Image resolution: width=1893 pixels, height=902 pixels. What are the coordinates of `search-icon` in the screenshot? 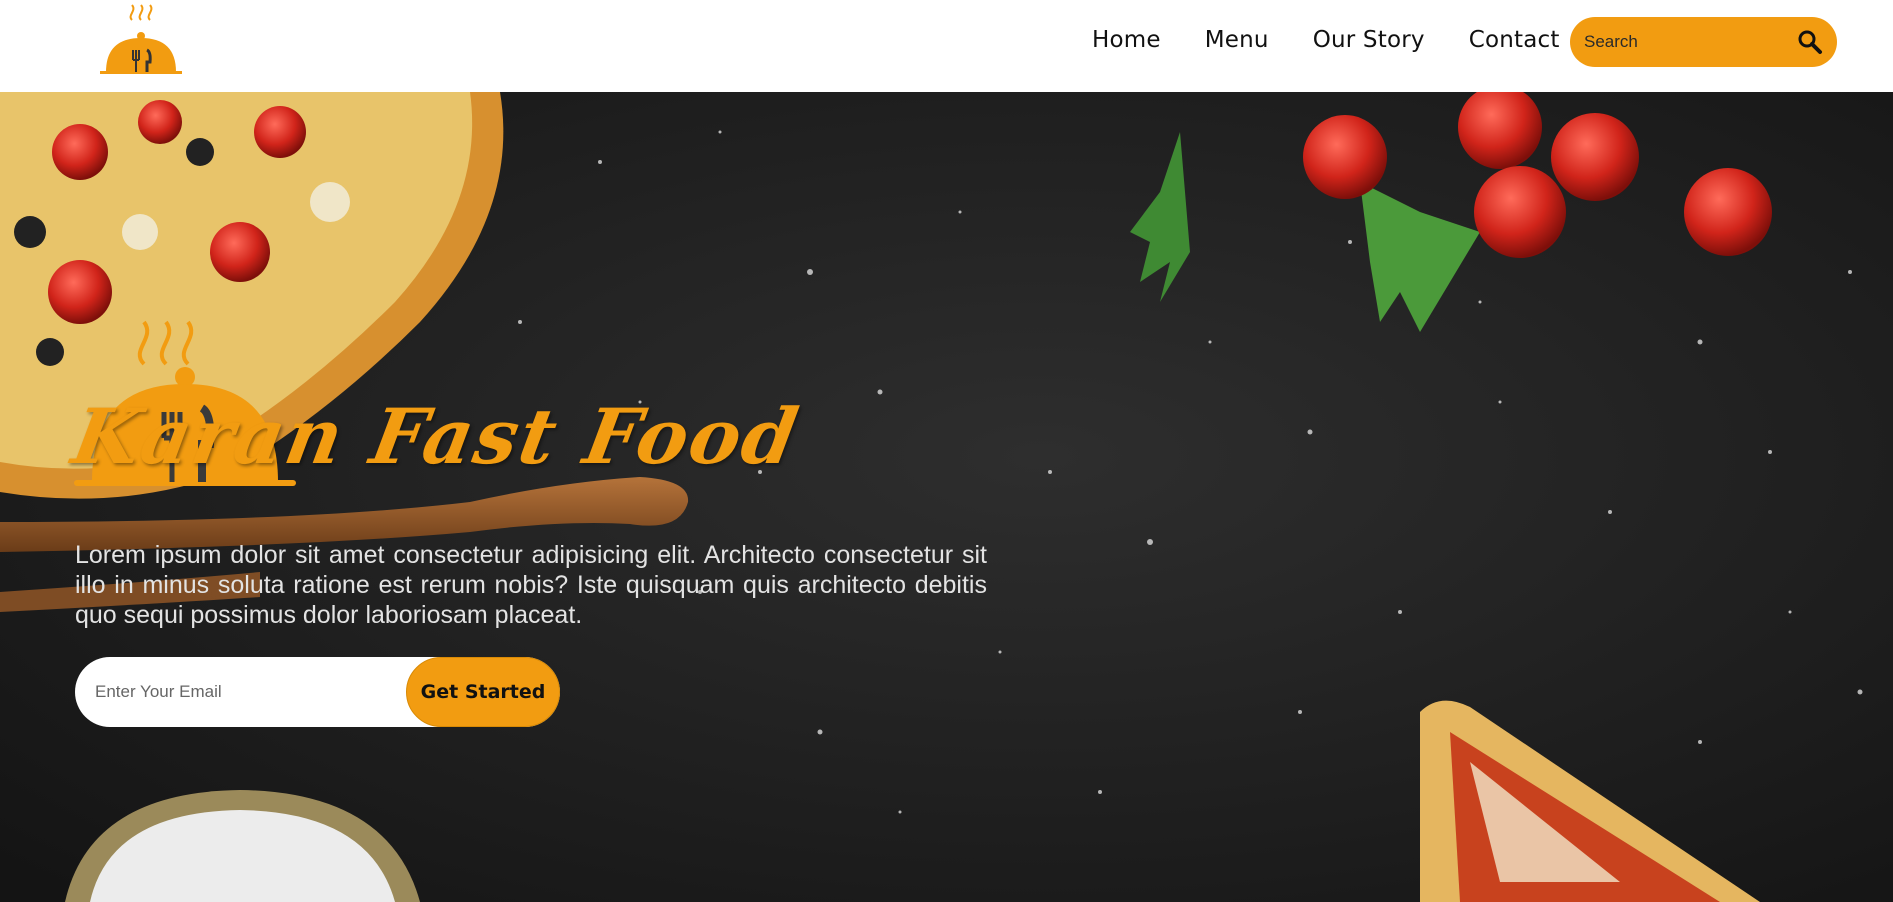 It's located at (1810, 42).